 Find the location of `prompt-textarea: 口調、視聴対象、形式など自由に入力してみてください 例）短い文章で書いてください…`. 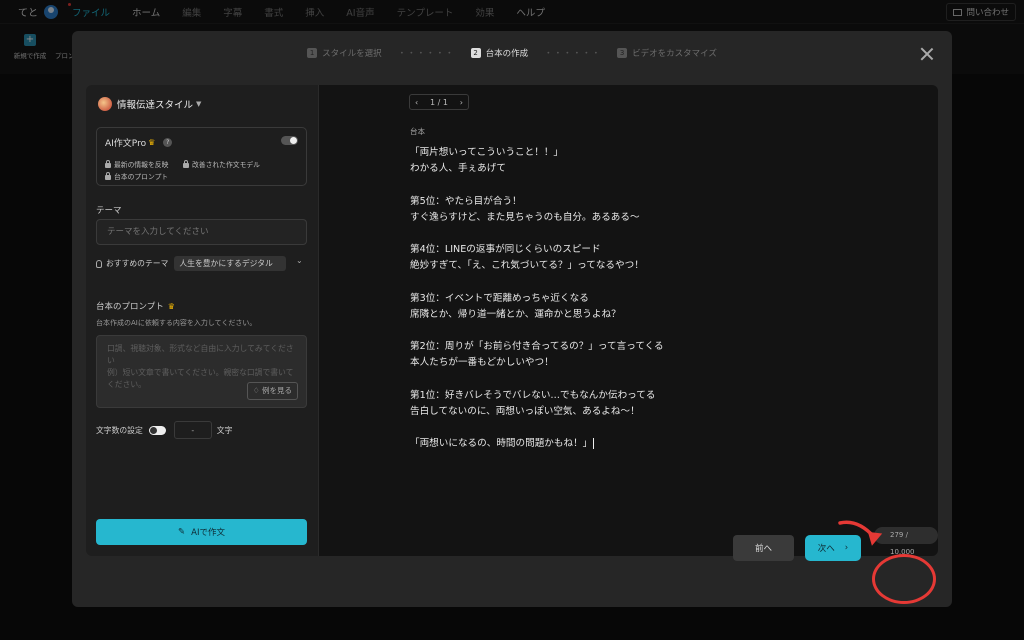

prompt-textarea: 口調、視聴対象、形式など自由に入力してみてください 例）短い文章で書いてください… is located at coordinates (201, 371).